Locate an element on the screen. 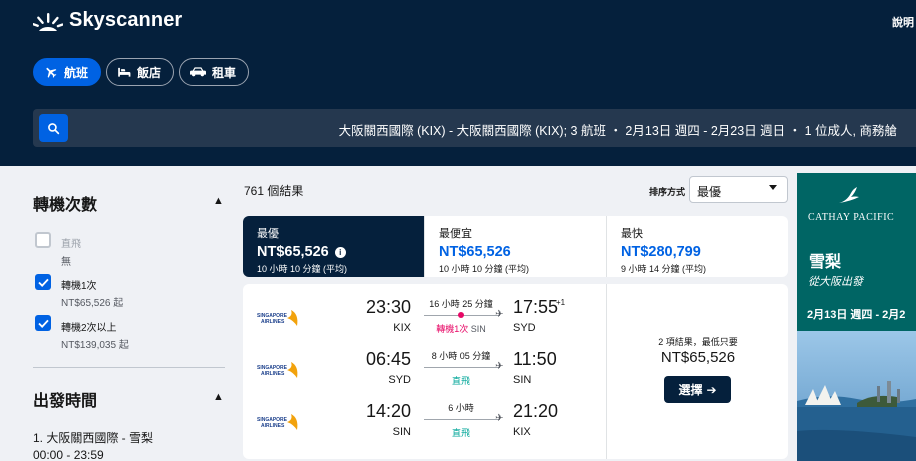 Image resolution: width=916 pixels, height=461 pixels. departure-time: 14:20 is located at coordinates (388, 411).